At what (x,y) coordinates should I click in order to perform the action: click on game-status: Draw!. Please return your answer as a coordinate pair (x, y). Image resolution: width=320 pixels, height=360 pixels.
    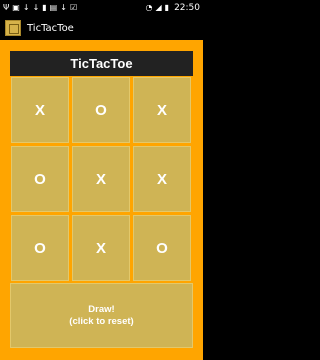
    Looking at the image, I should click on (101, 309).